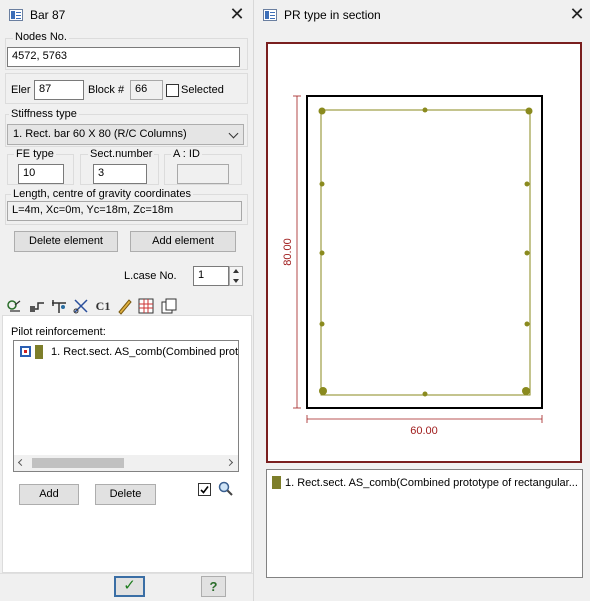 Image resolution: width=590 pixels, height=601 pixels. Describe the element at coordinates (120, 174) in the screenshot. I see `sect-number-field: 3` at that location.